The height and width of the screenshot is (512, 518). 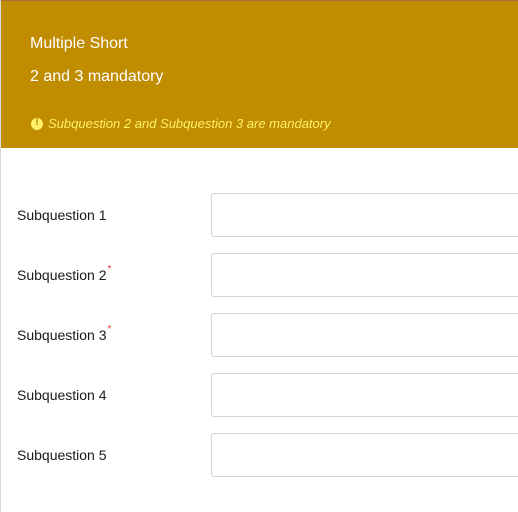 I want to click on subquestion-label-text: Subquestion 2, so click(x=62, y=275).